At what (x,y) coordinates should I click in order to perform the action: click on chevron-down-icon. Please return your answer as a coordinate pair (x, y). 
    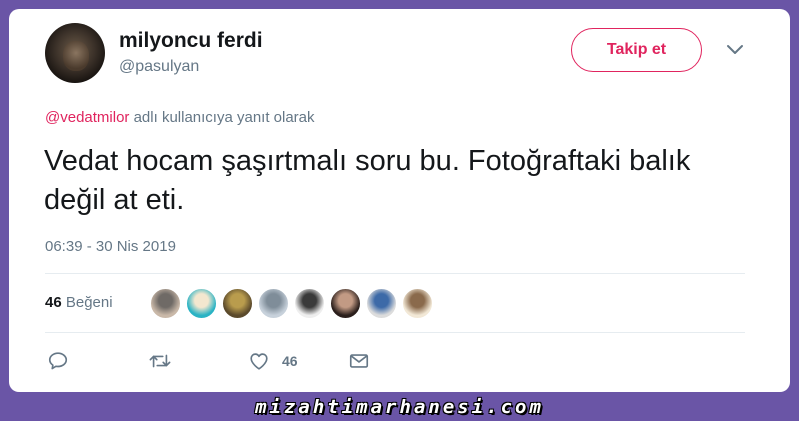
    Looking at the image, I should click on (735, 50).